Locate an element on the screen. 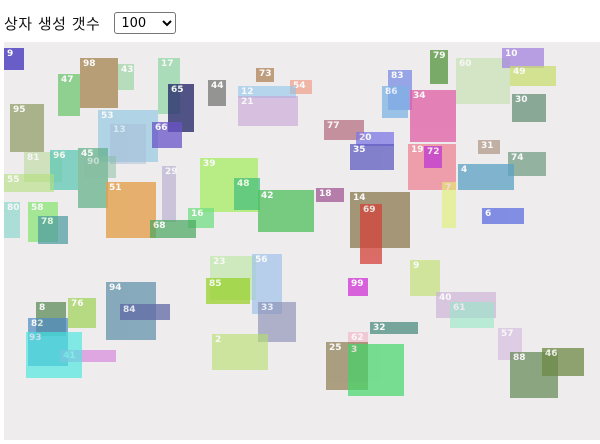  box-number-label: 32 is located at coordinates (379, 328).